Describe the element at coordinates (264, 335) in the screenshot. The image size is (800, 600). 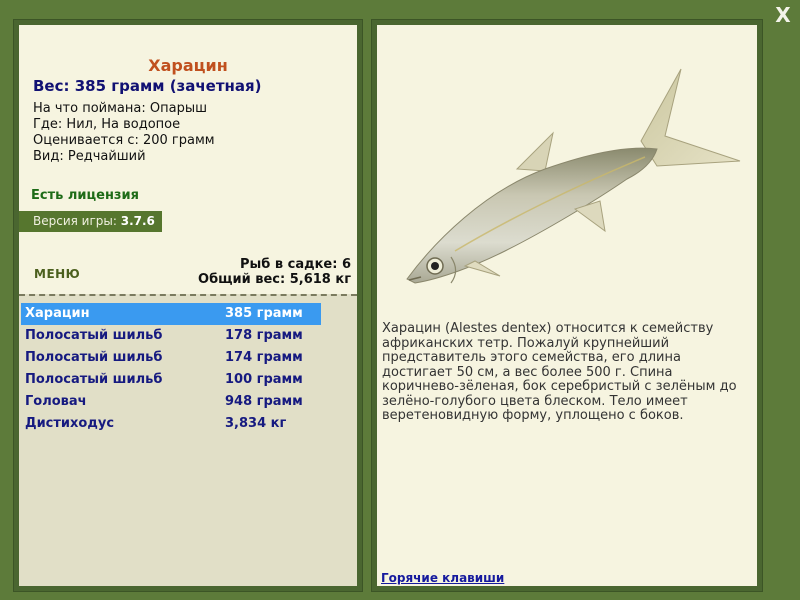
I see `catch-weight: 178 грамм` at that location.